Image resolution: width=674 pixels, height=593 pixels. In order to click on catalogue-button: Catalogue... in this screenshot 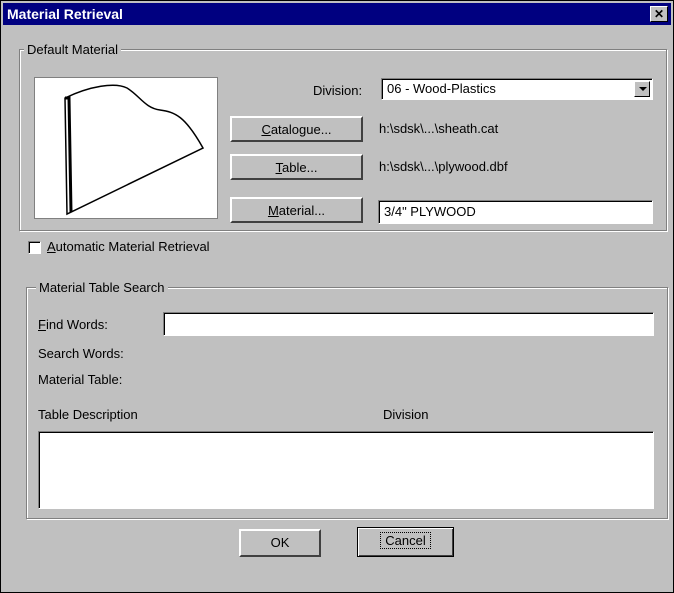, I will do `click(296, 129)`.